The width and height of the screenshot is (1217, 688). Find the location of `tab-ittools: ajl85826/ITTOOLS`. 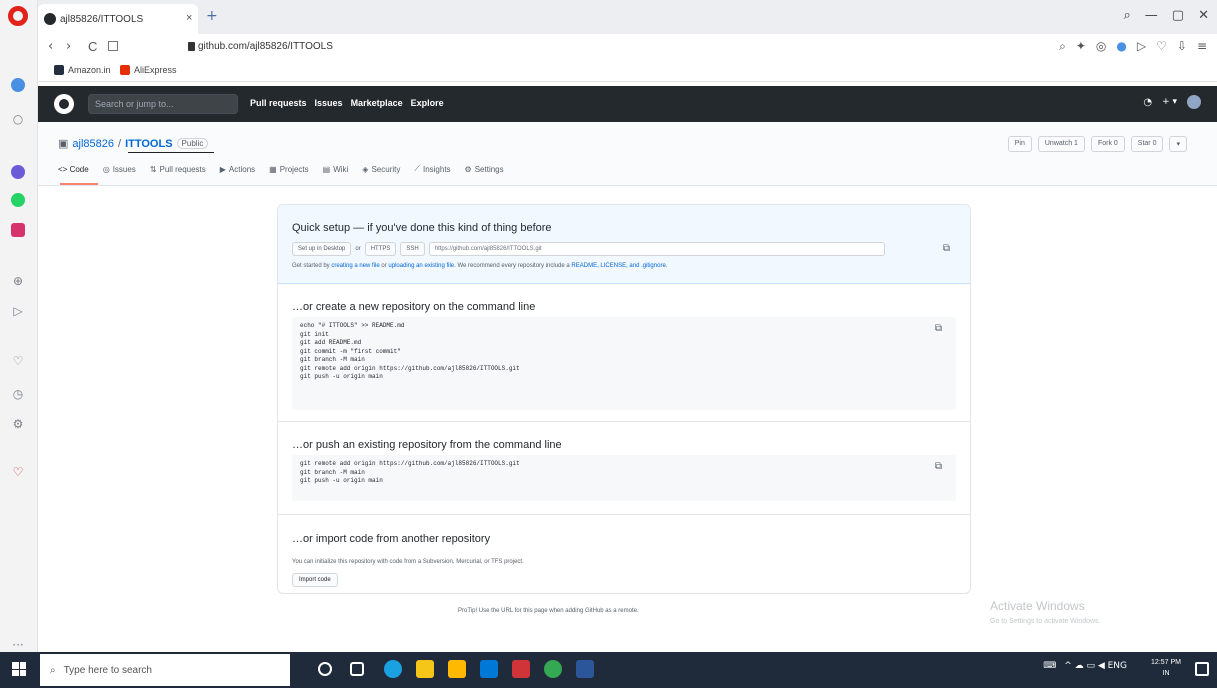

tab-ittools: ajl85826/ITTOOLS is located at coordinates (118, 19).